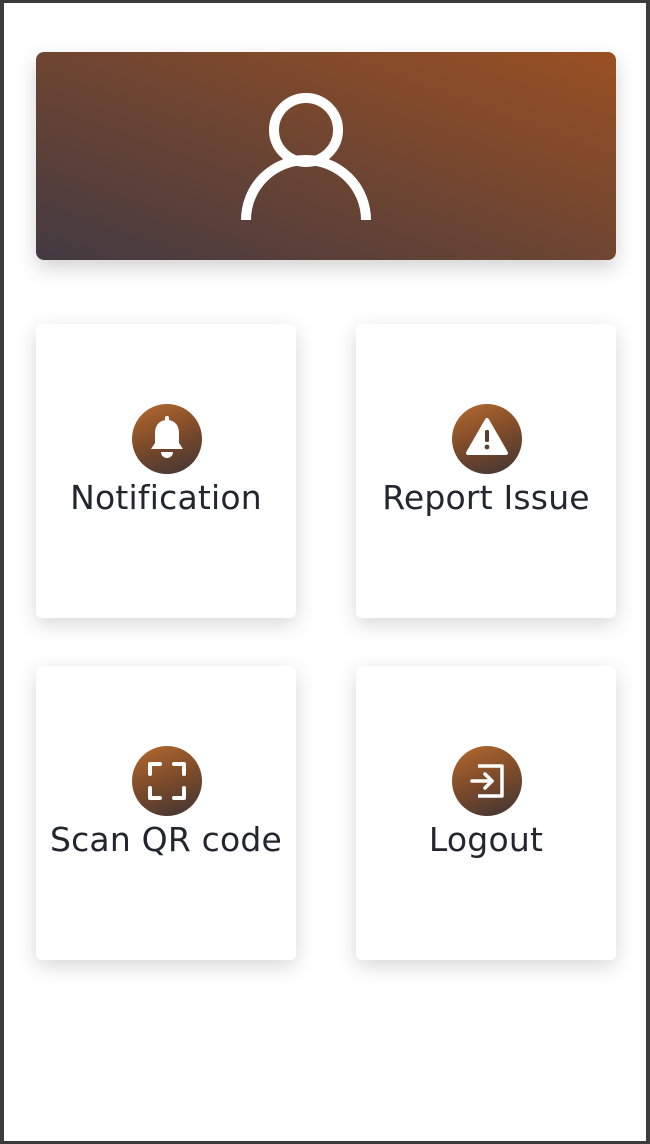 Image resolution: width=650 pixels, height=1144 pixels. I want to click on scan-qr-card: Scan QR code, so click(166, 813).